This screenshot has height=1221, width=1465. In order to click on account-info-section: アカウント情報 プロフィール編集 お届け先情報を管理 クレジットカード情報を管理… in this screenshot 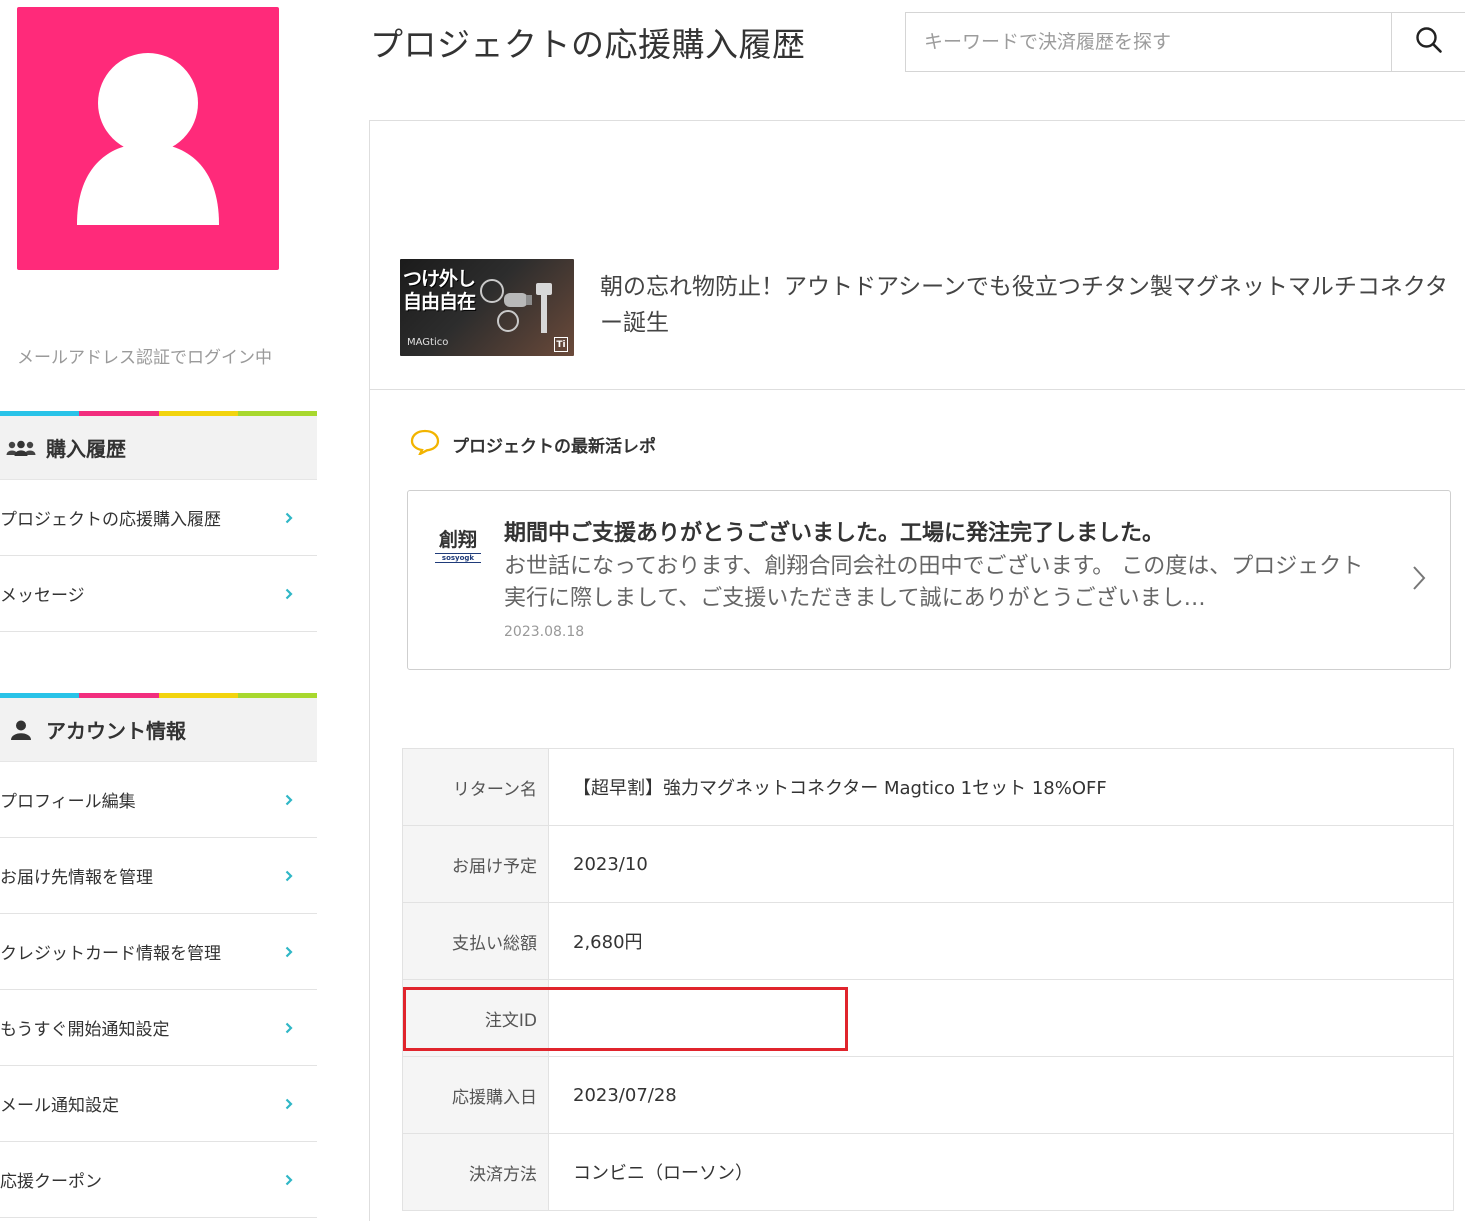, I will do `click(158, 955)`.